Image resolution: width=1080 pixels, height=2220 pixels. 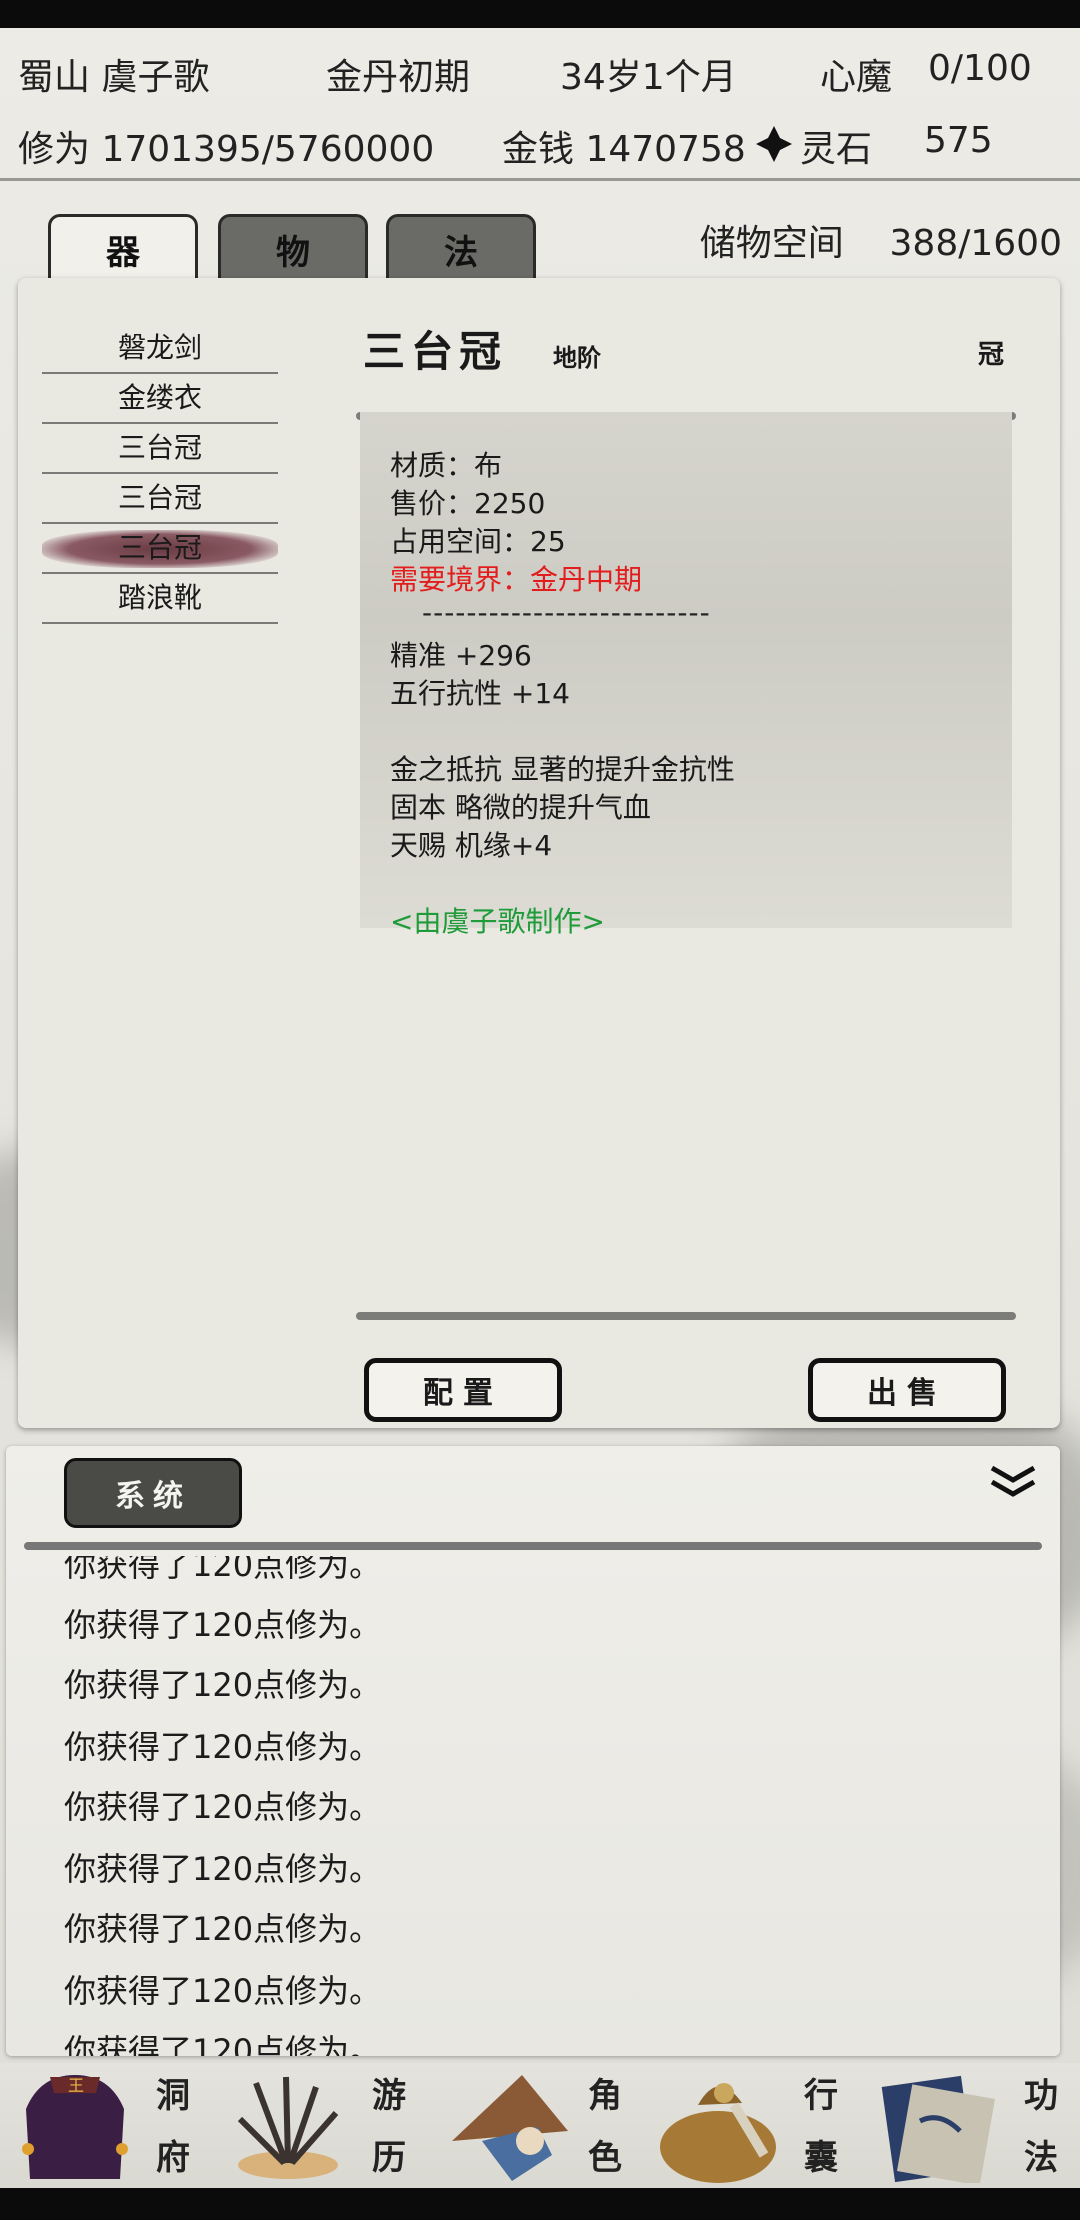 I want to click on item-list-entry: 踏浪靴, so click(x=160, y=599).